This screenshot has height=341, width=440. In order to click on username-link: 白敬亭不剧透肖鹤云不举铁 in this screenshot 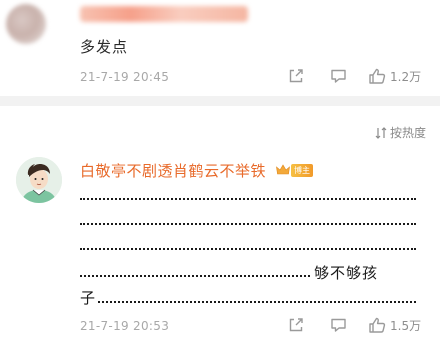, I will do `click(173, 170)`.